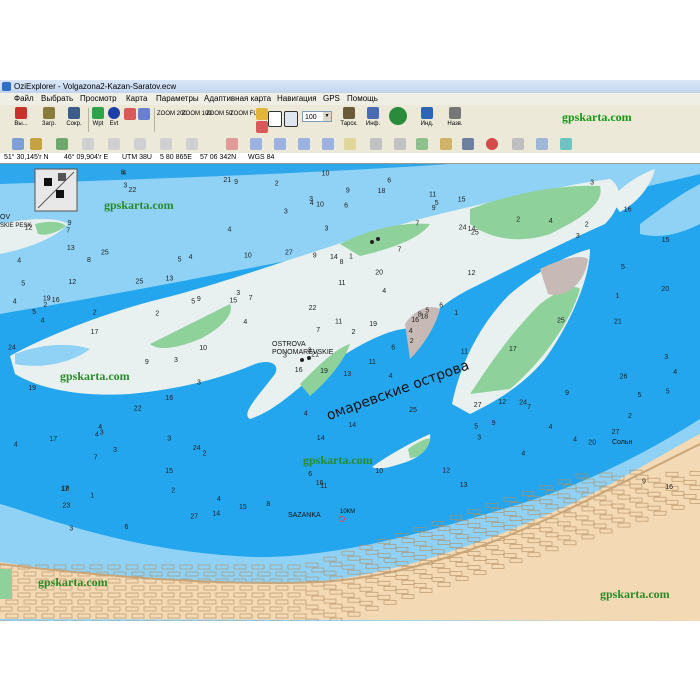 Image resolution: width=700 pixels, height=700 pixels. Describe the element at coordinates (262, 114) in the screenshot. I see `move-map-icon` at that location.